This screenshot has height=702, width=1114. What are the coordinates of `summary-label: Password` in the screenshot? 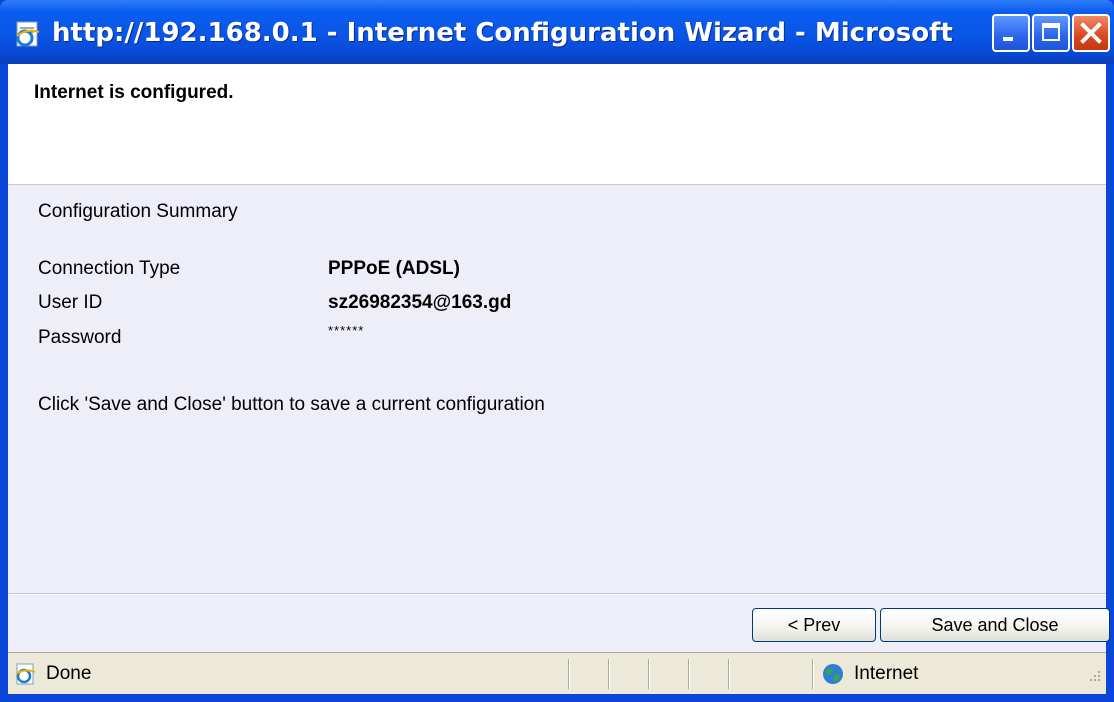 It's located at (80, 337).